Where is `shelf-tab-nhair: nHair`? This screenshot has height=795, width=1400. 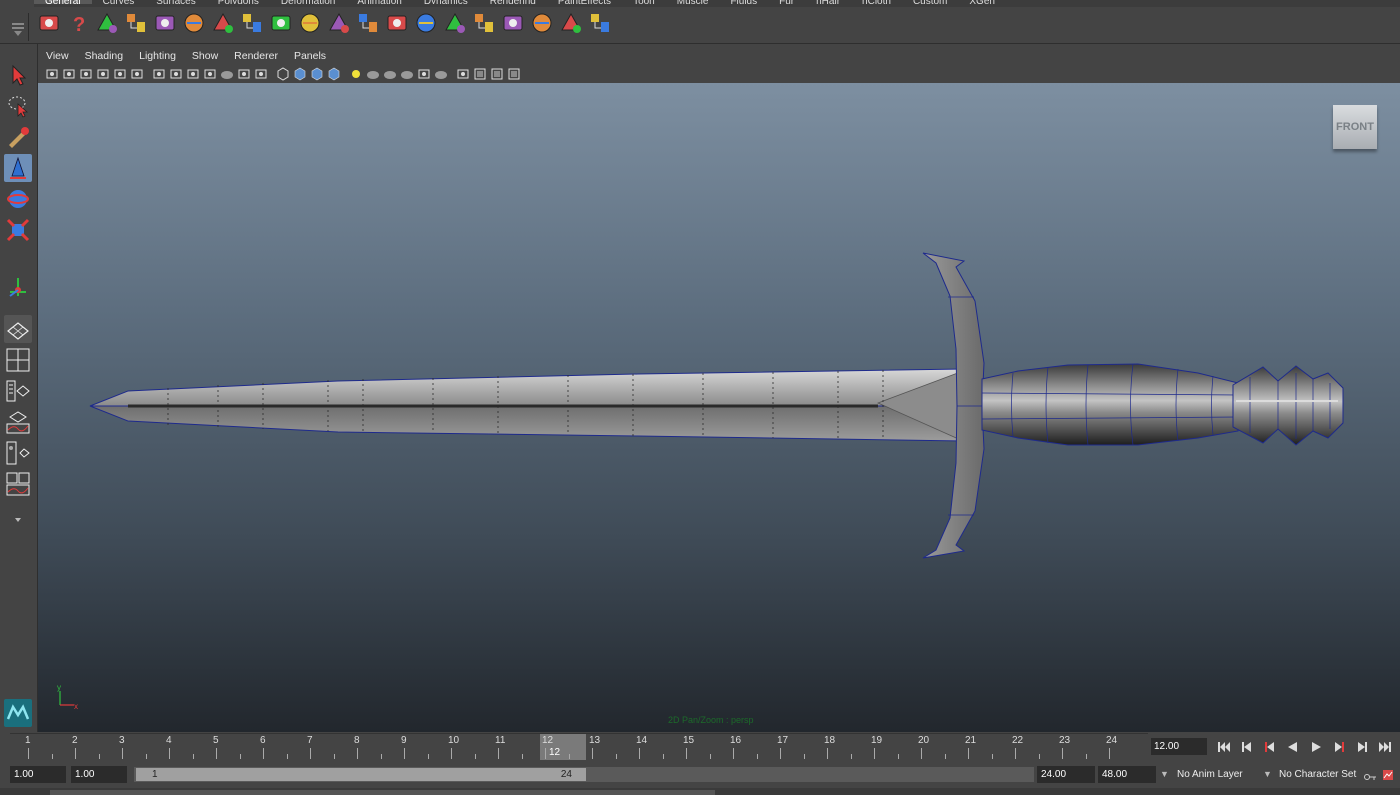 shelf-tab-nhair: nHair is located at coordinates (828, 2).